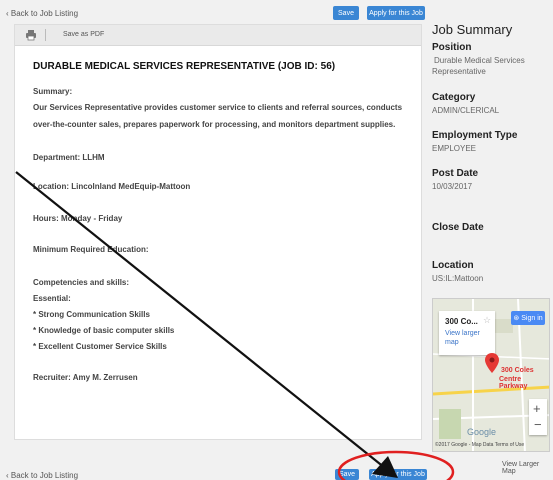  What do you see at coordinates (452, 186) in the screenshot?
I see `post-date-value: 10/03/2017` at bounding box center [452, 186].